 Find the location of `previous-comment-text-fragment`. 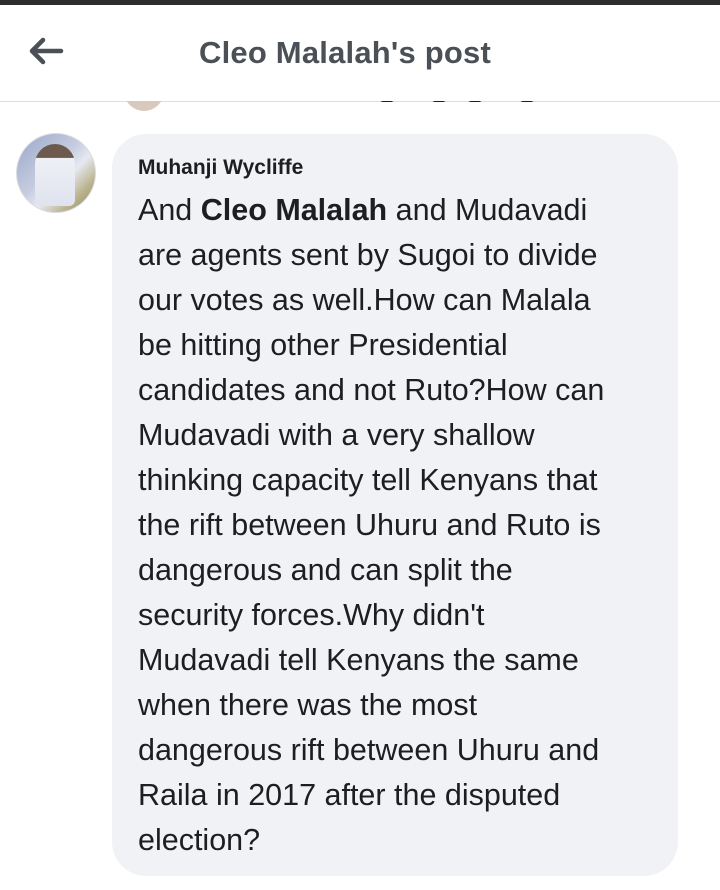

previous-comment-text-fragment is located at coordinates (470, 103).